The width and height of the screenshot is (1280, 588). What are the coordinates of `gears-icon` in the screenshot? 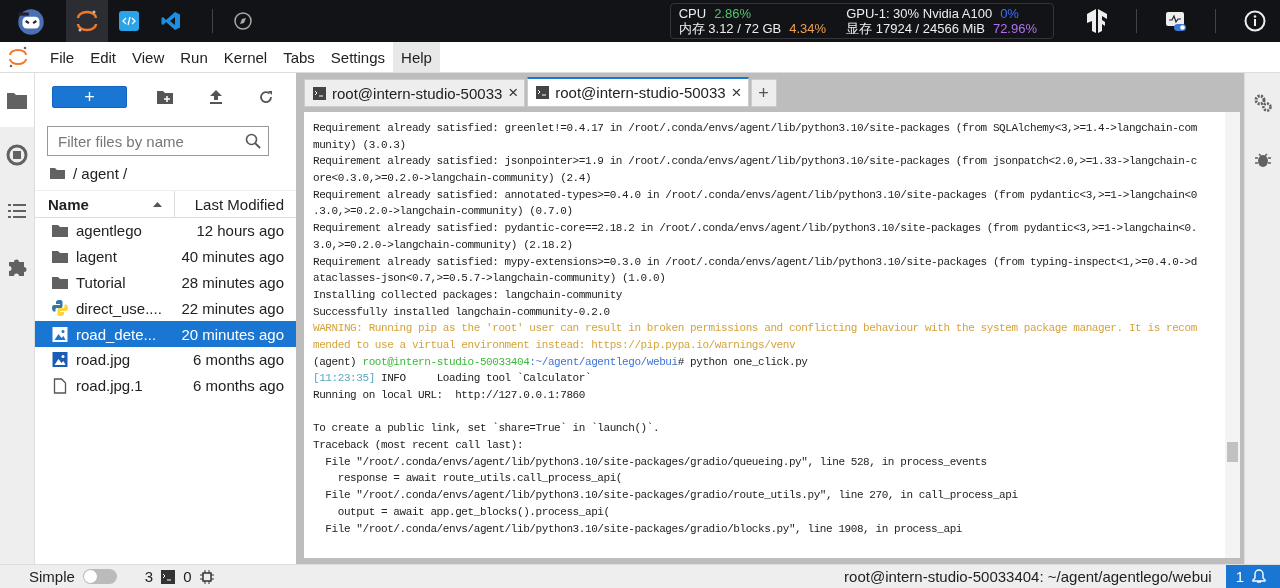 It's located at (1262, 103).